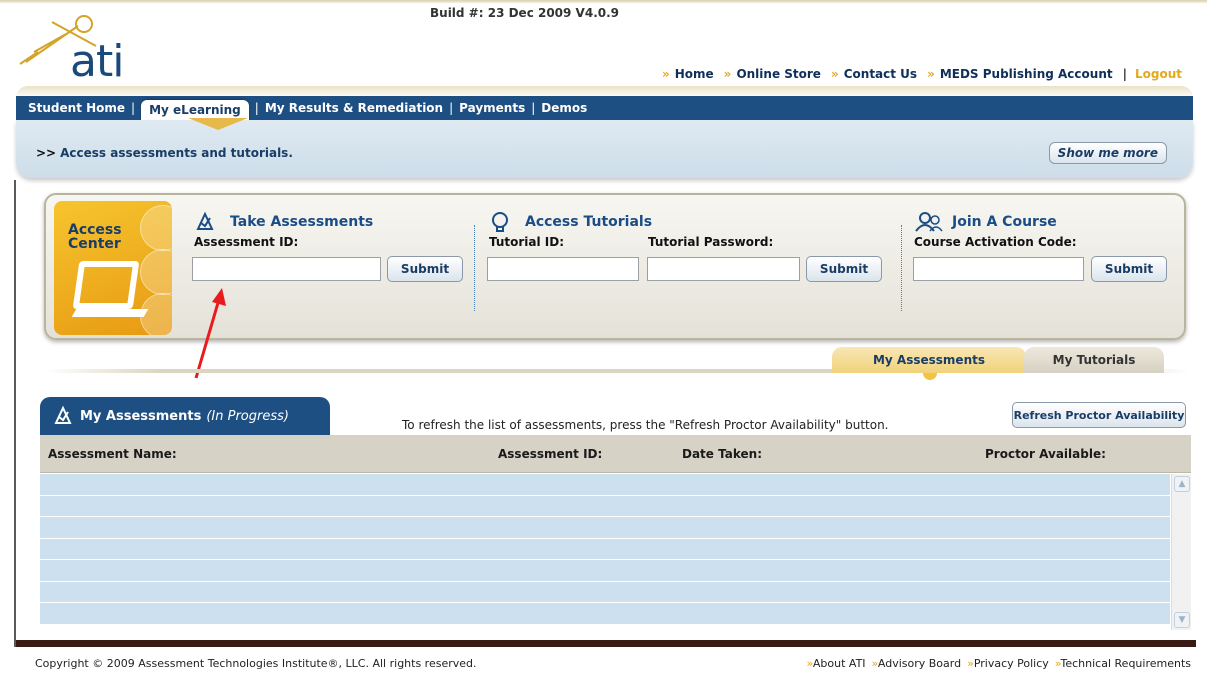 The height and width of the screenshot is (674, 1207). What do you see at coordinates (930, 376) in the screenshot?
I see `subtab-pointer` at bounding box center [930, 376].